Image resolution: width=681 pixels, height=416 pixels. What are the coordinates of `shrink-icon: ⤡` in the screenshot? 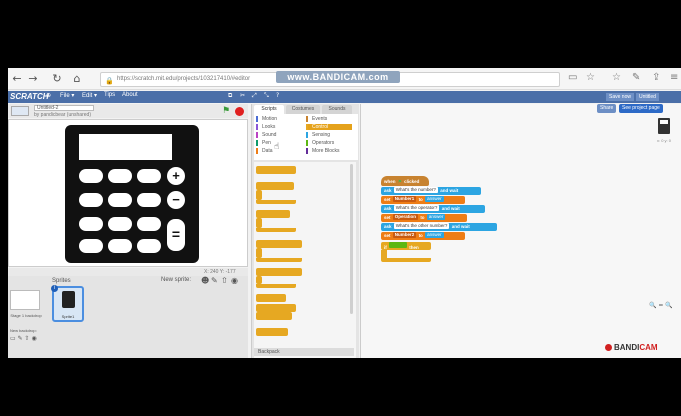 It's located at (266, 96).